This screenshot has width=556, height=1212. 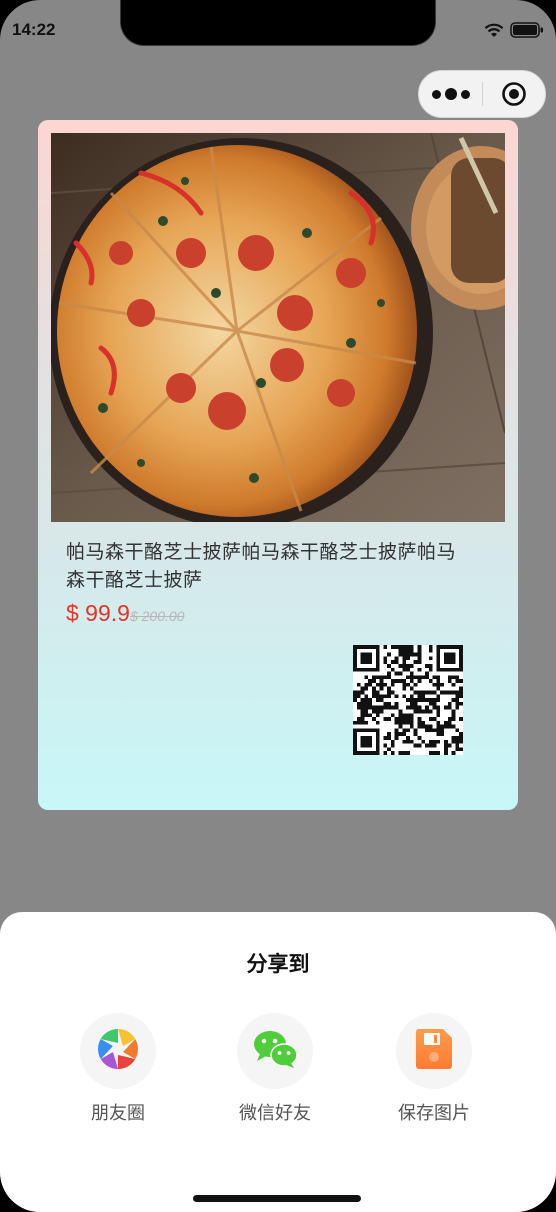 I want to click on share-moments-button: 朋友圈, so click(x=118, y=1069).